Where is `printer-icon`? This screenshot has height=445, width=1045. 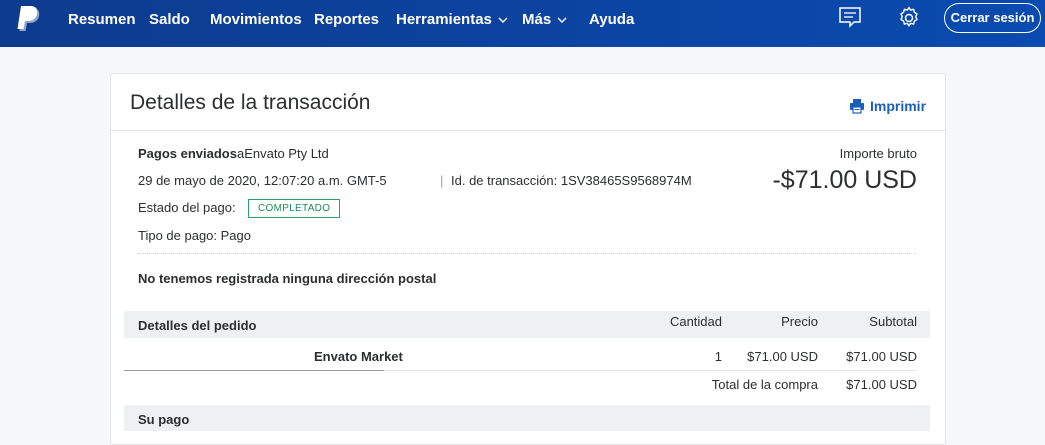 printer-icon is located at coordinates (857, 106).